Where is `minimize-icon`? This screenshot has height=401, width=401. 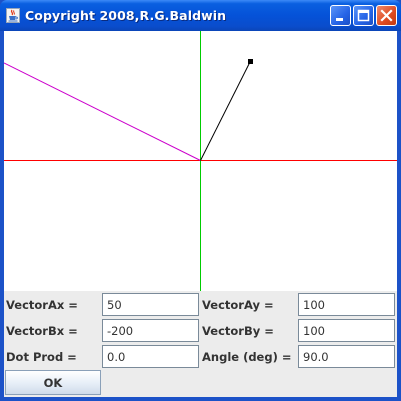
minimize-icon is located at coordinates (339, 19).